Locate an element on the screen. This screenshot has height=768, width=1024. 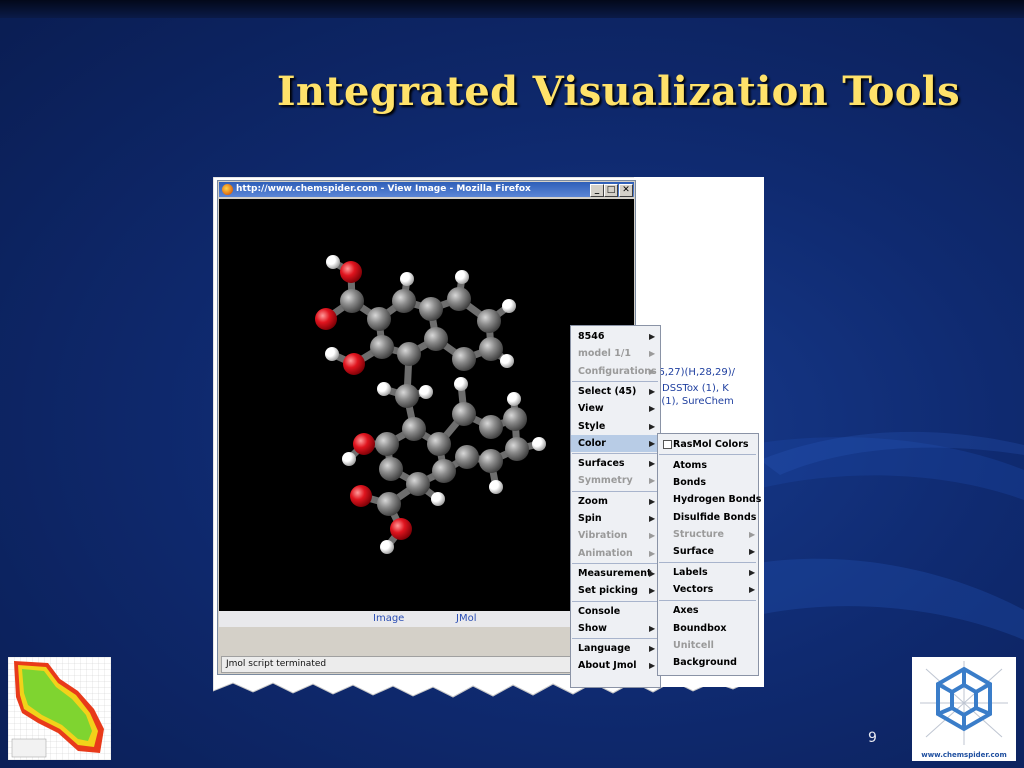
menu-item-label: Style is located at coordinates (592, 426).